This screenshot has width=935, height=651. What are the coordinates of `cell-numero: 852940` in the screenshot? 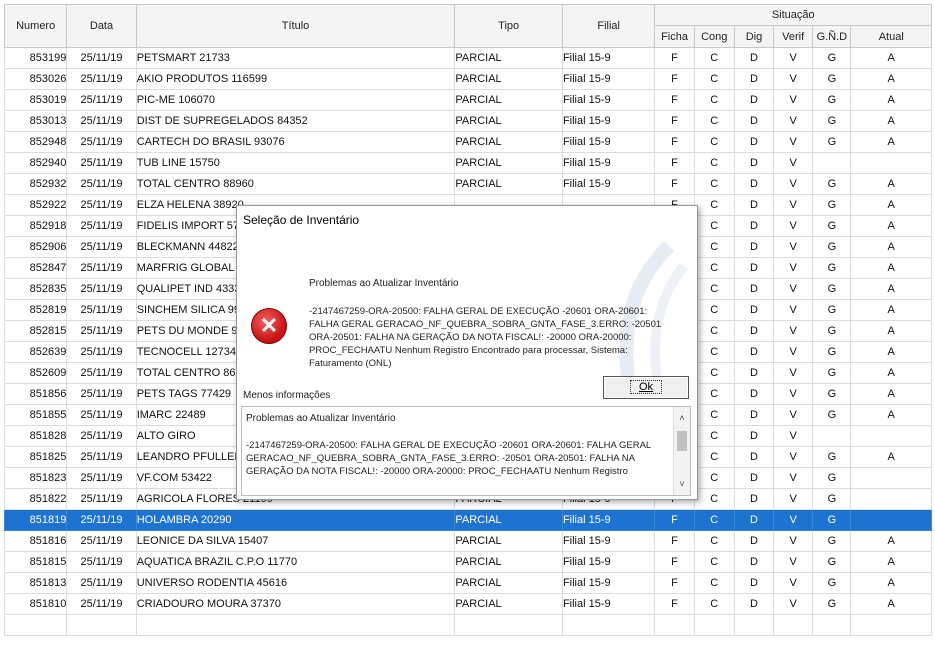 It's located at (35, 163).